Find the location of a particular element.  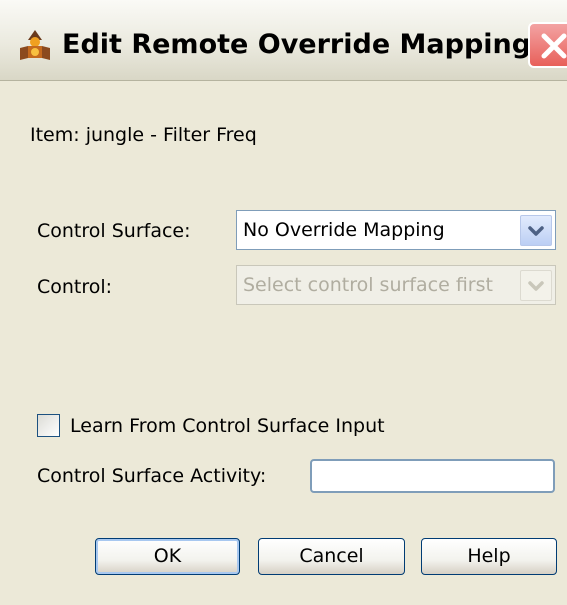

cancel-button: Cancel is located at coordinates (331, 556).